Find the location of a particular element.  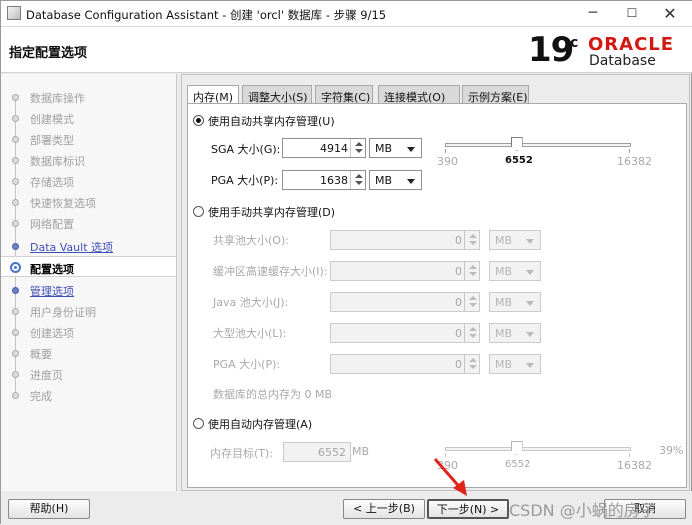

auto-shared-memory-label: 使用自动共享内存管理(U) is located at coordinates (271, 121).